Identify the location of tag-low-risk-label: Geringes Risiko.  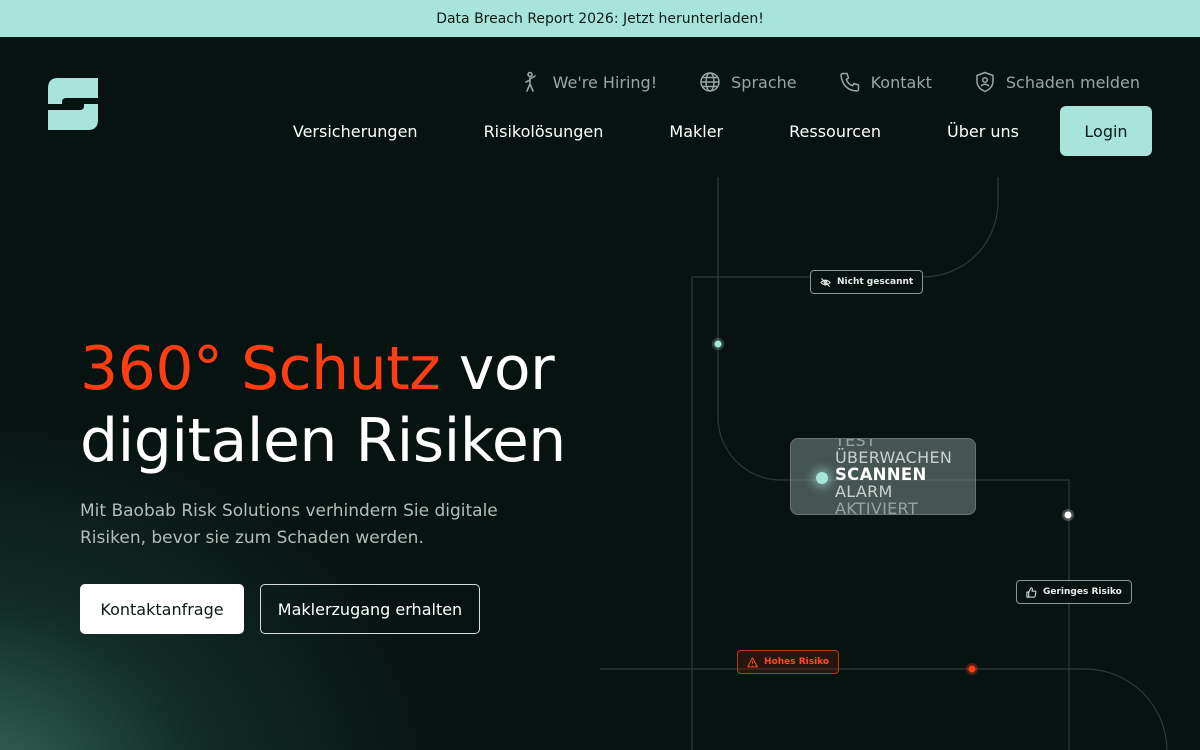
(1082, 592).